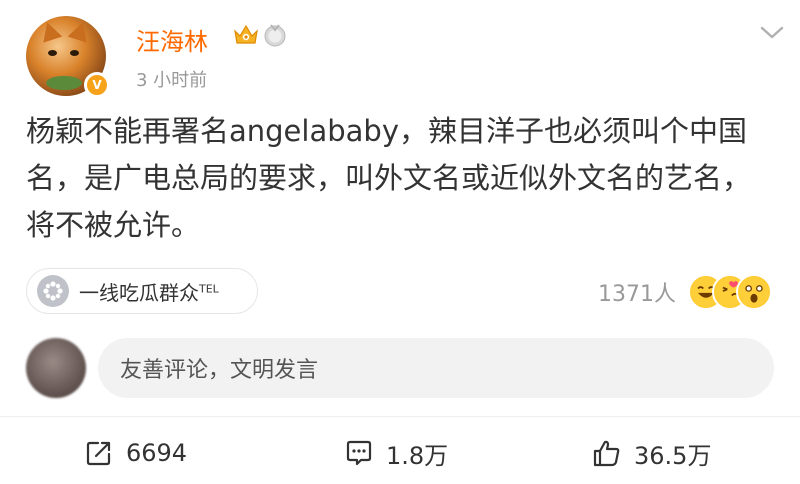 The image size is (800, 484). I want to click on topic-label: 一线吃瓜群众TEL, so click(149, 291).